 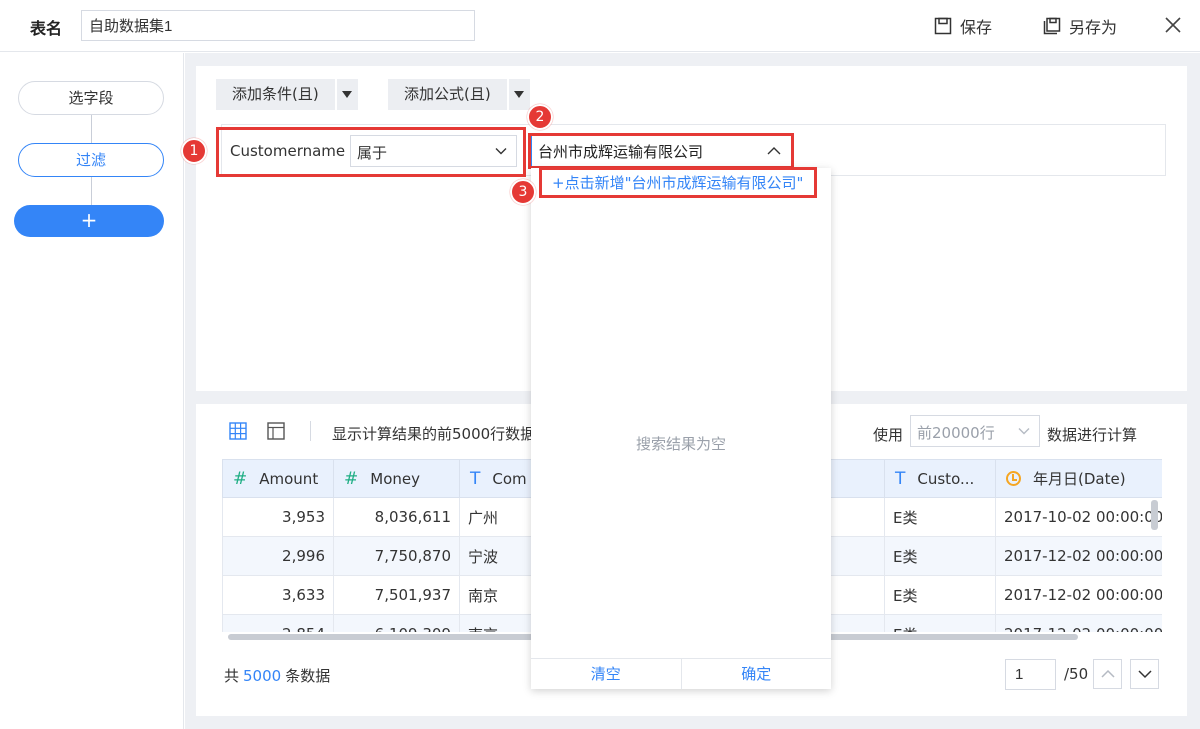 I want to click on total-count: 共 5000 条数据, so click(x=277, y=676).